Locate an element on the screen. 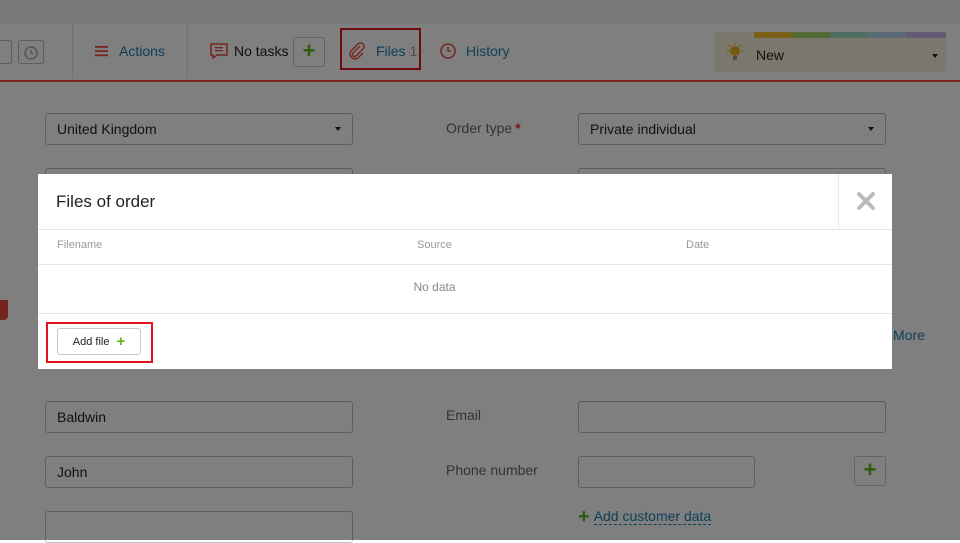 The image size is (960, 543). modal-title: Files of order is located at coordinates (106, 201).